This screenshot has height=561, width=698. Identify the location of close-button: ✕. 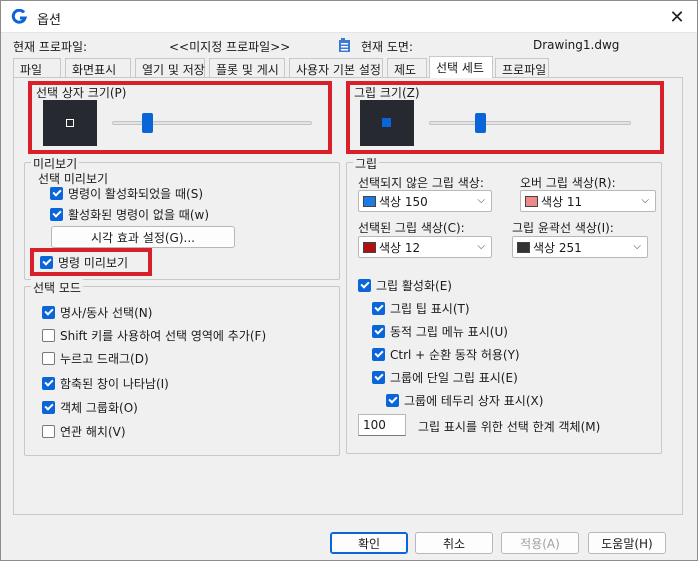
(677, 17).